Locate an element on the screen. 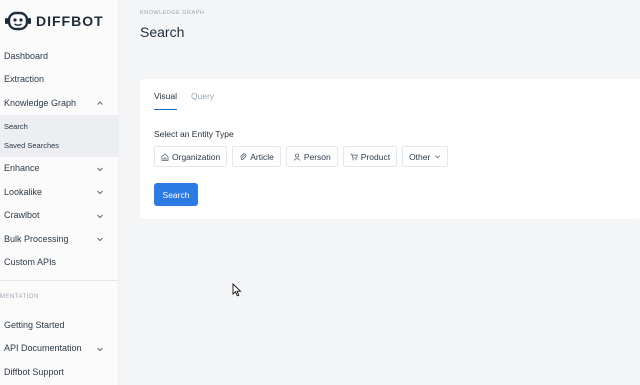 The image size is (640, 385). entity-label: Other is located at coordinates (420, 156).